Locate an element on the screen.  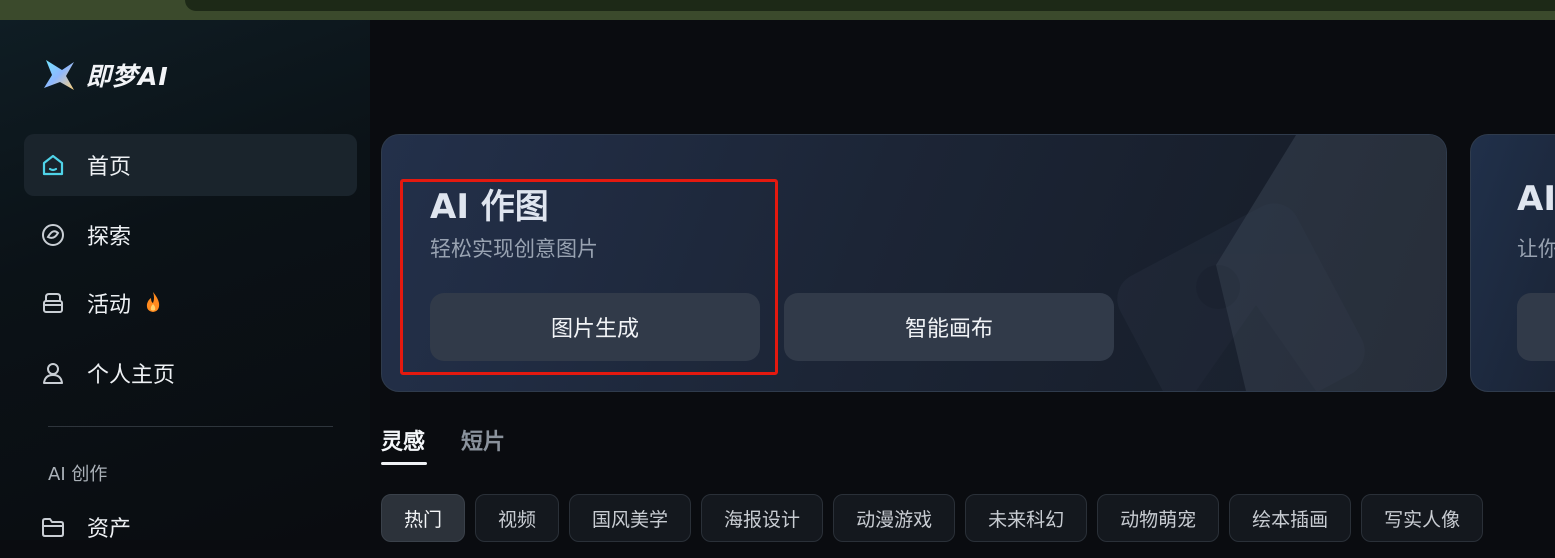
sidebar-divider is located at coordinates (190, 426).